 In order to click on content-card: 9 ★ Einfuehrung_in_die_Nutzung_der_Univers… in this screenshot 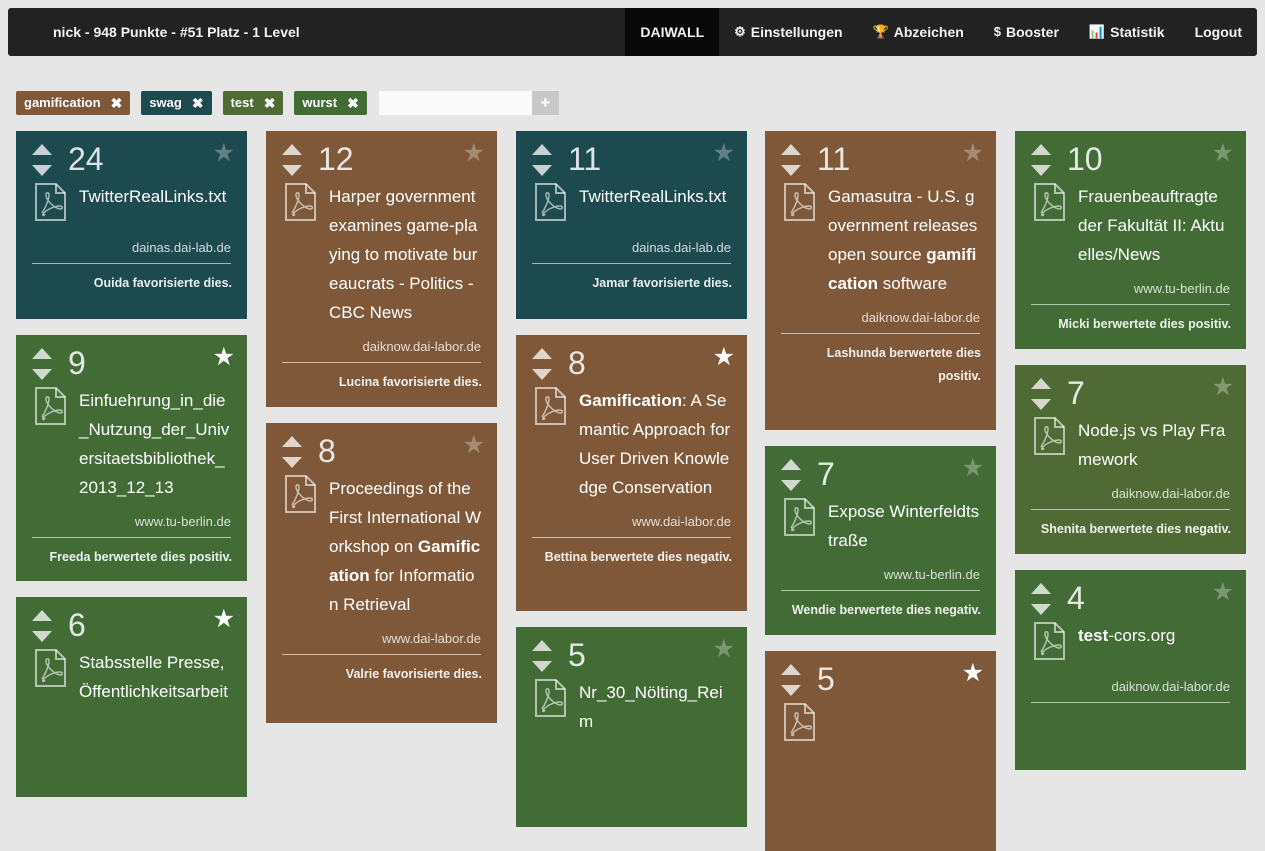, I will do `click(131, 458)`.